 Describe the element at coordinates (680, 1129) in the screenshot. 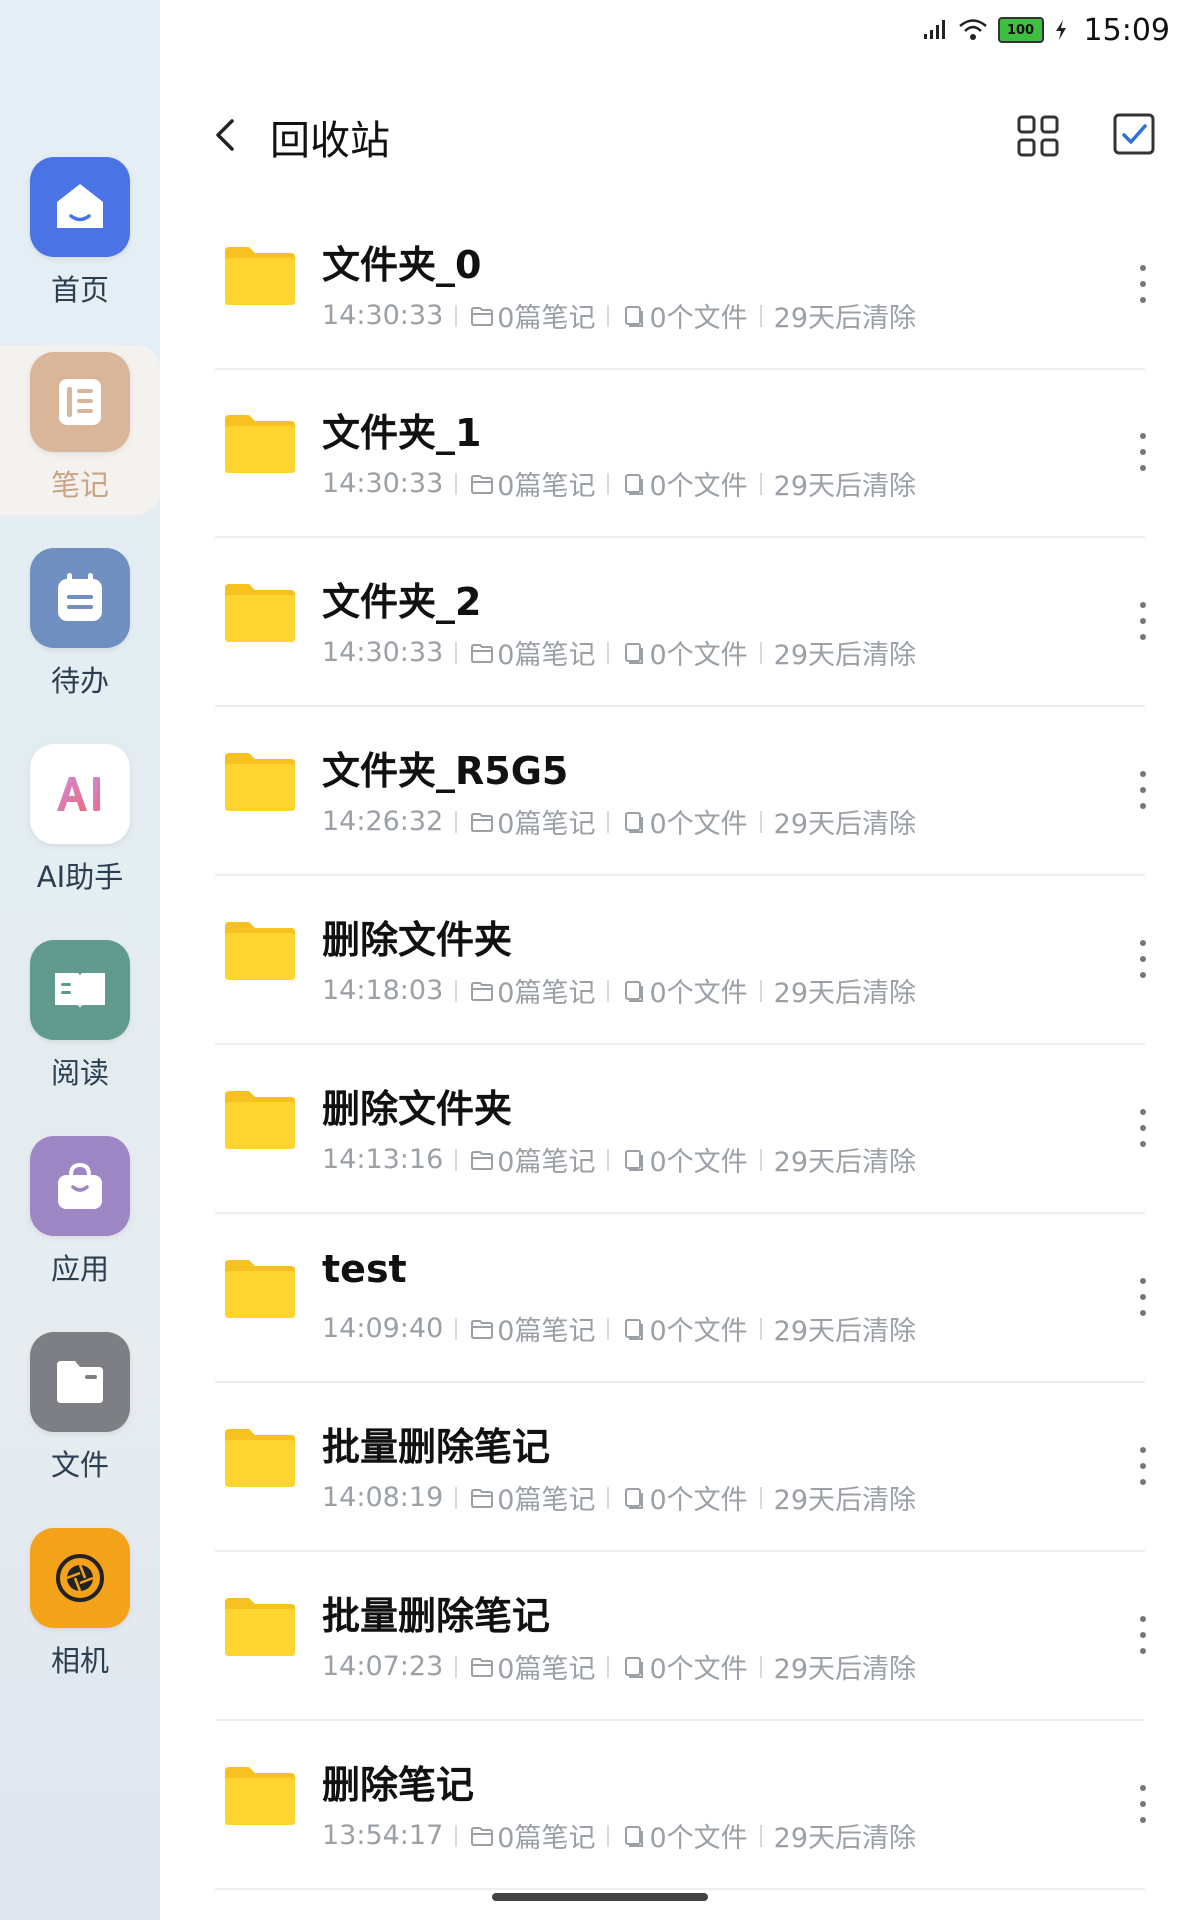

I see `folder-row: 删除文件夹 14:13:16 0篇笔记 0个文件 29天后清除` at that location.